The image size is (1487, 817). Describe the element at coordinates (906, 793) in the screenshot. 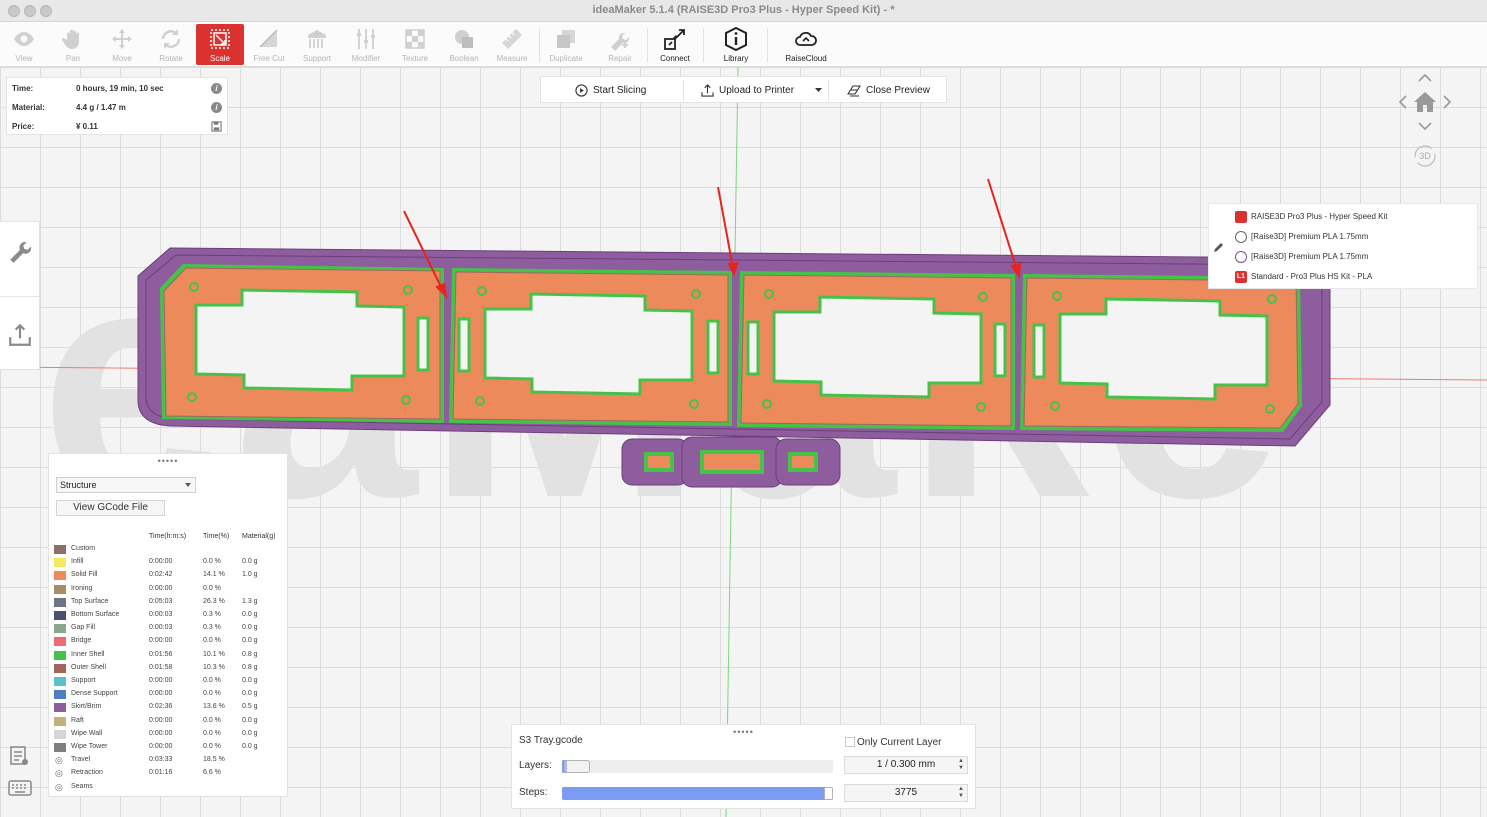

I see `steps-spinbox: 3775 ▲ ▼` at that location.